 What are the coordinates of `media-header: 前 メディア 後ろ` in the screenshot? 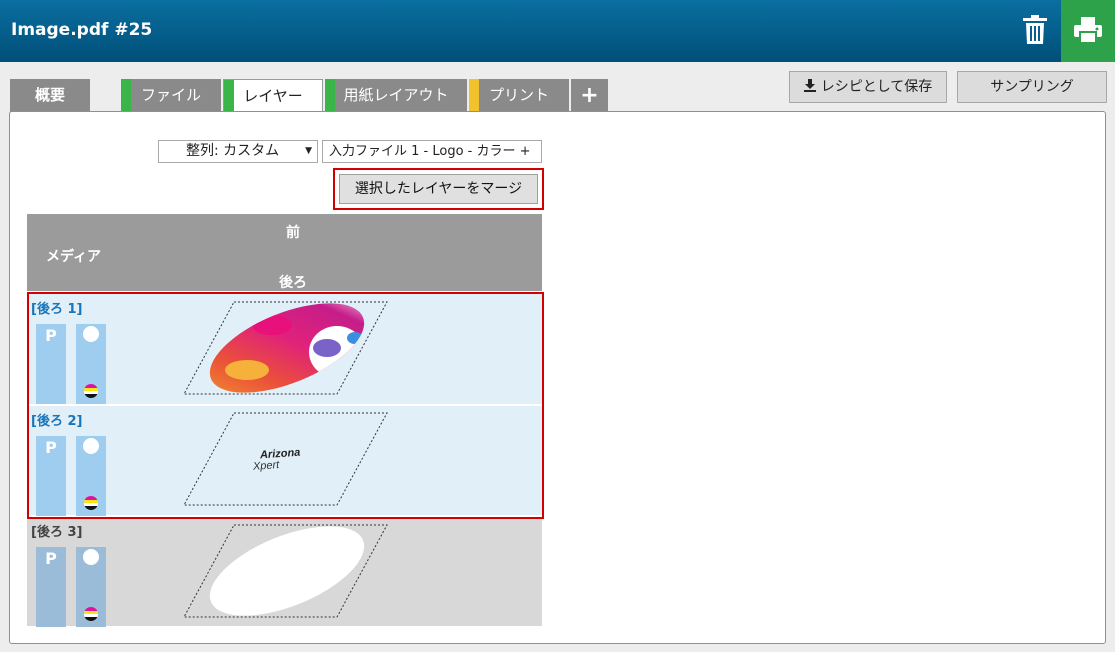 It's located at (284, 252).